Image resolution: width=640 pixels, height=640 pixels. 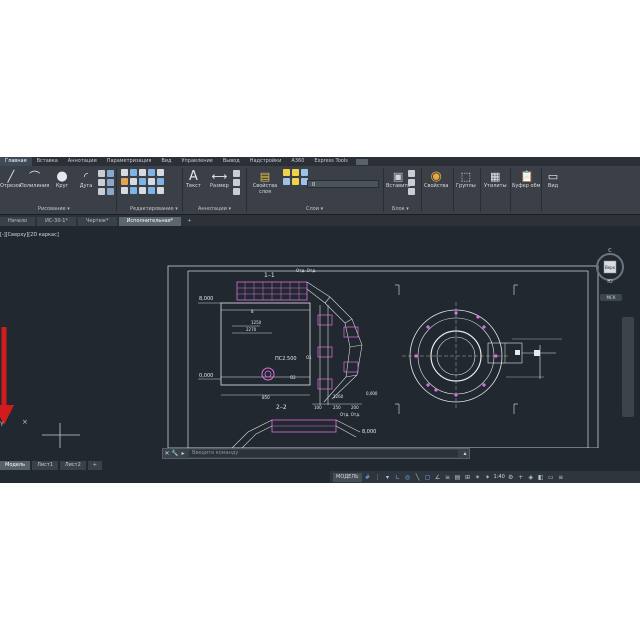 What do you see at coordinates (175, 453) in the screenshot?
I see `customize-command-icon: 🔧` at bounding box center [175, 453].